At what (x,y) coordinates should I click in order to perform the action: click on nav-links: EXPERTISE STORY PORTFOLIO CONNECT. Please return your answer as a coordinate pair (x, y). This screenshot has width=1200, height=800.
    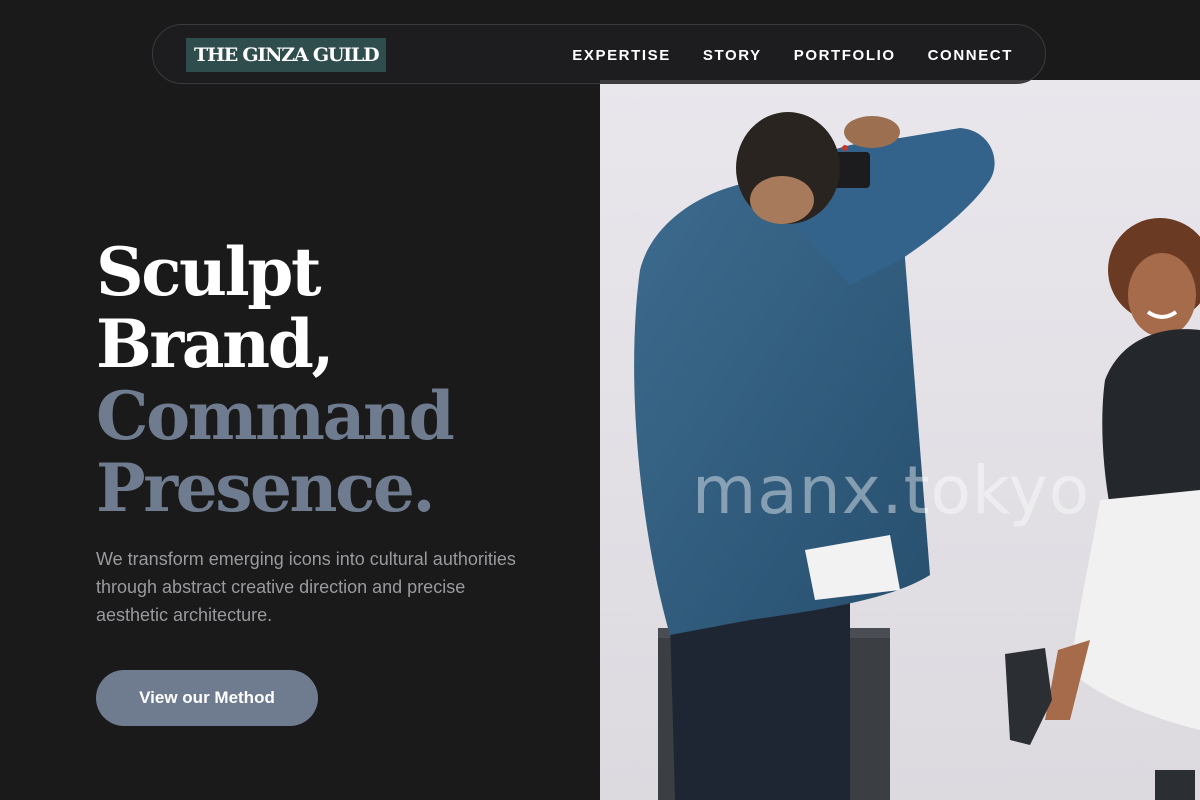
    Looking at the image, I should click on (792, 55).